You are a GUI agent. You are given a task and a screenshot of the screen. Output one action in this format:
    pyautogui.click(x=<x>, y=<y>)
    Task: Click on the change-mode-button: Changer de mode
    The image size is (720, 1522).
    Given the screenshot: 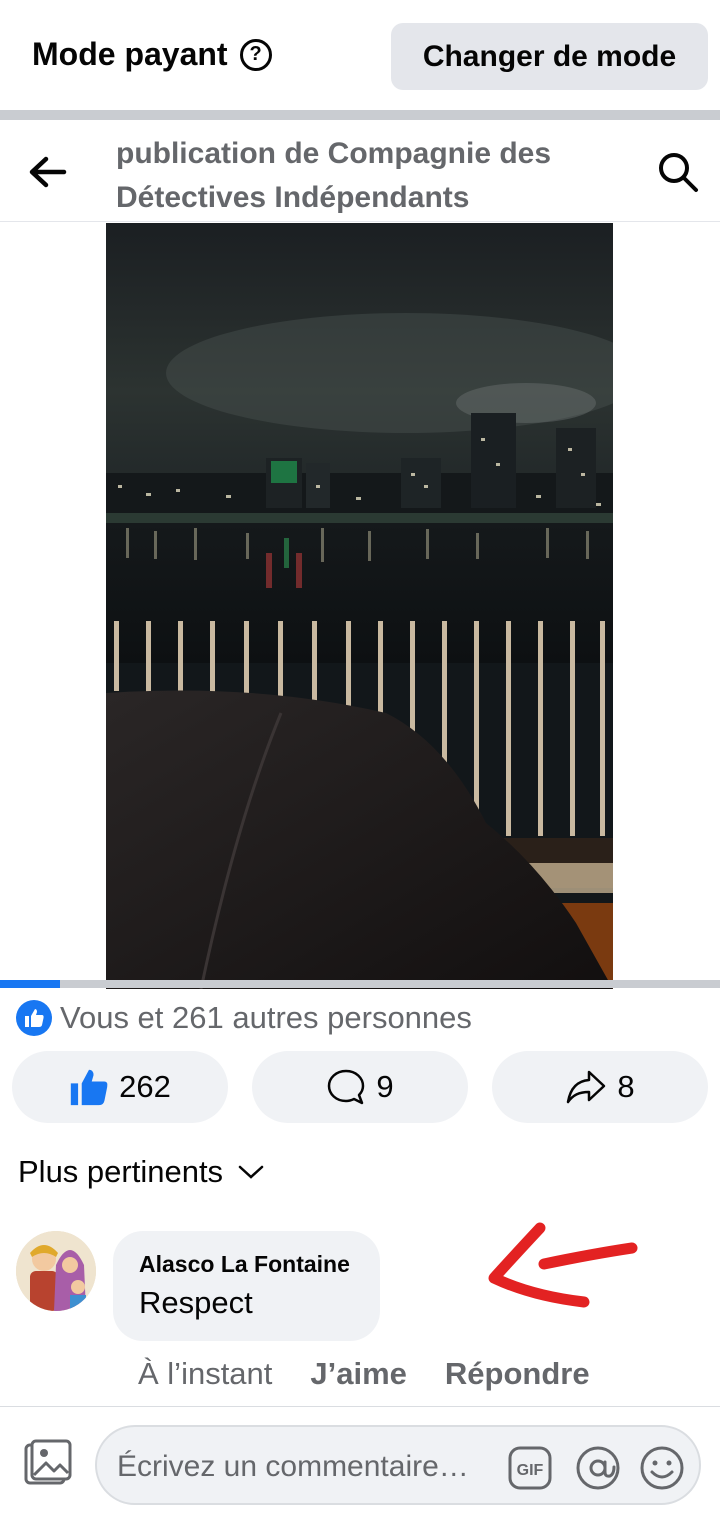 What is the action you would take?
    pyautogui.click(x=549, y=56)
    